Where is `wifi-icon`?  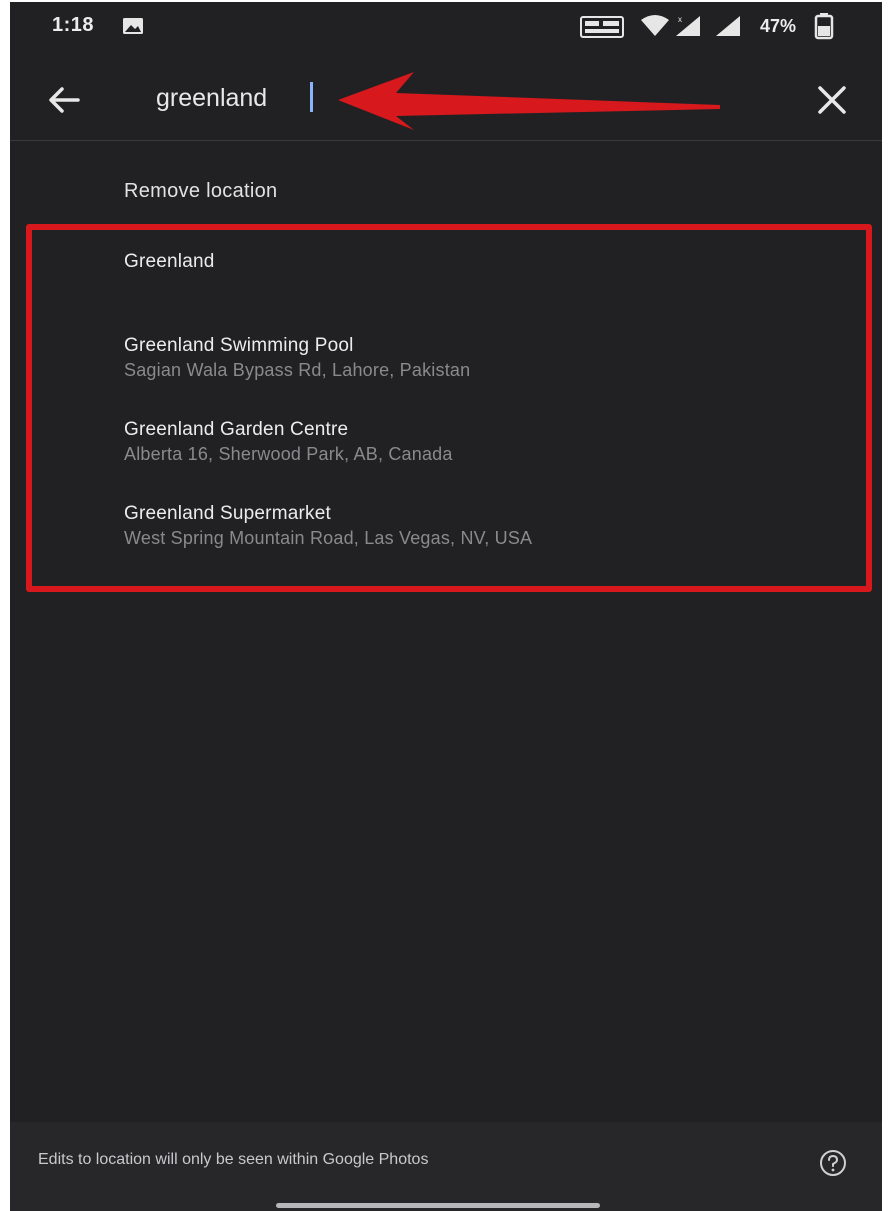
wifi-icon is located at coordinates (655, 25).